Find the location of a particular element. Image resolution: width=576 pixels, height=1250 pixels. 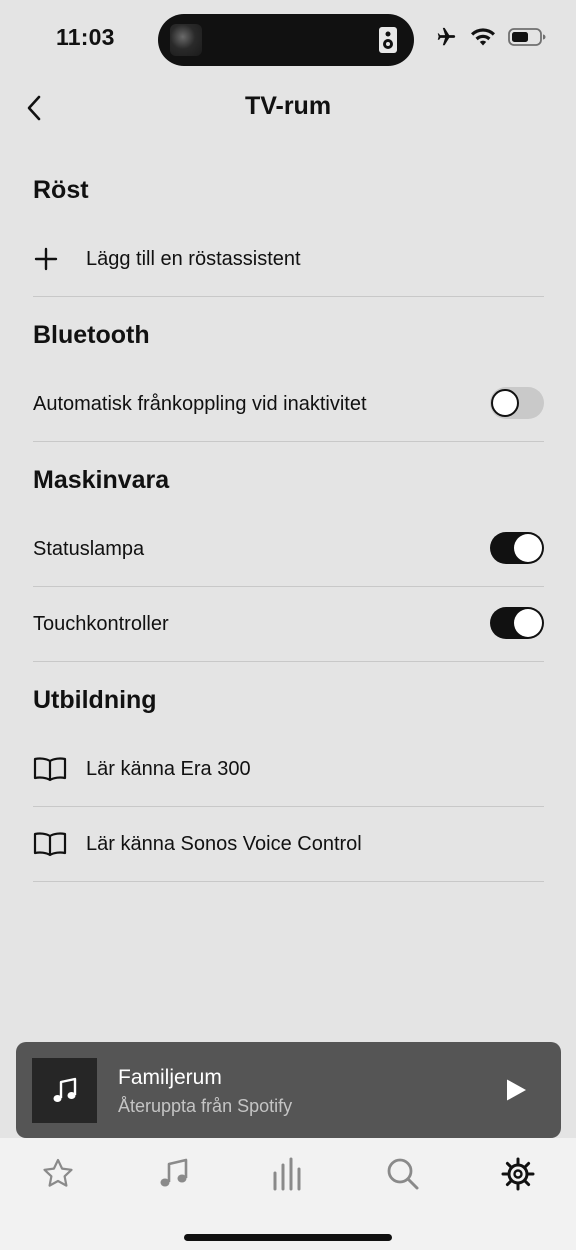

auto-disconnect-toggle is located at coordinates (517, 403).